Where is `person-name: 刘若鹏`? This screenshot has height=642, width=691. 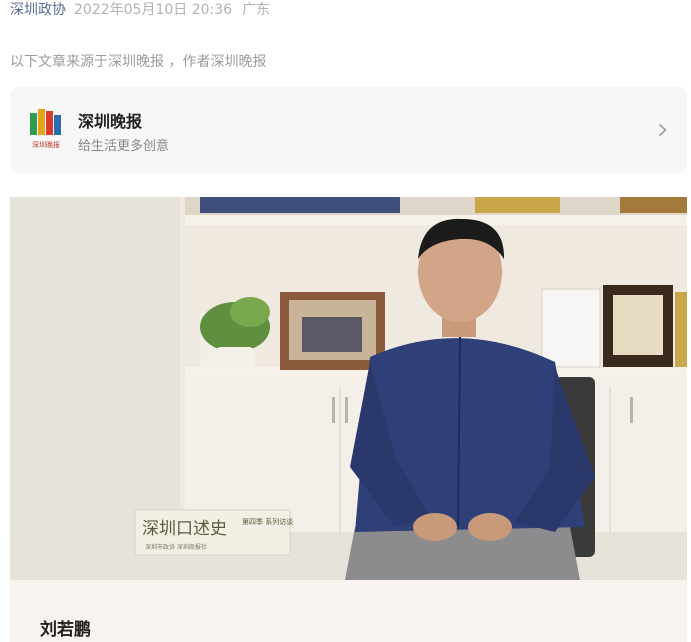
person-name: 刘若鹏 is located at coordinates (65, 630).